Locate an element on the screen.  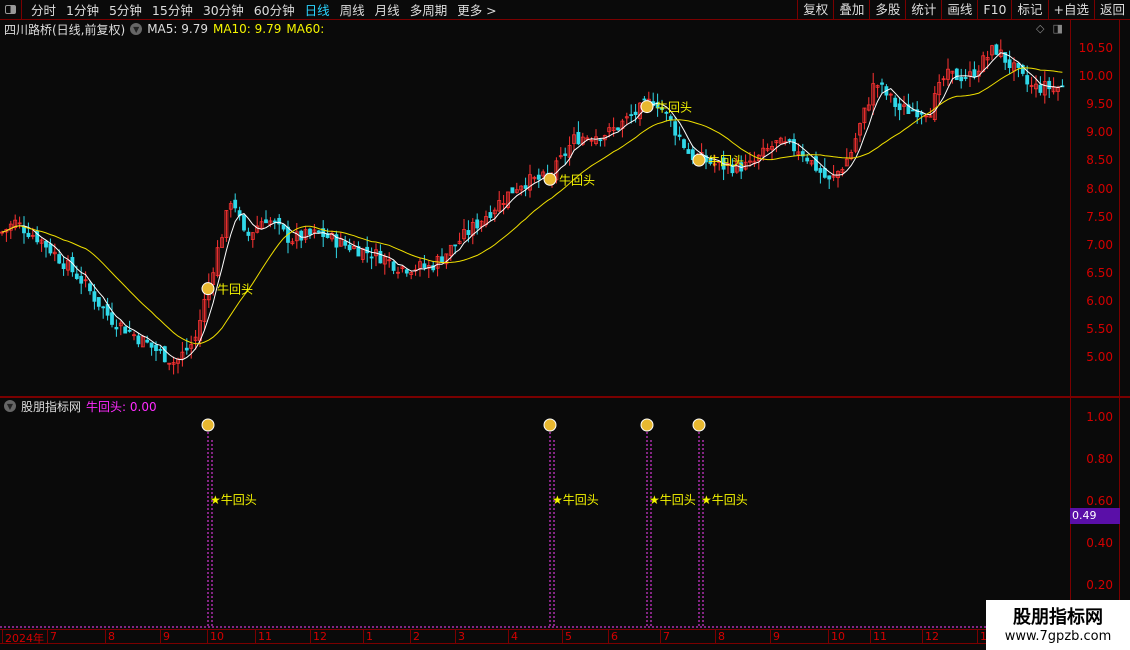
price-tick: 6.00 is located at coordinates (1099, 300).